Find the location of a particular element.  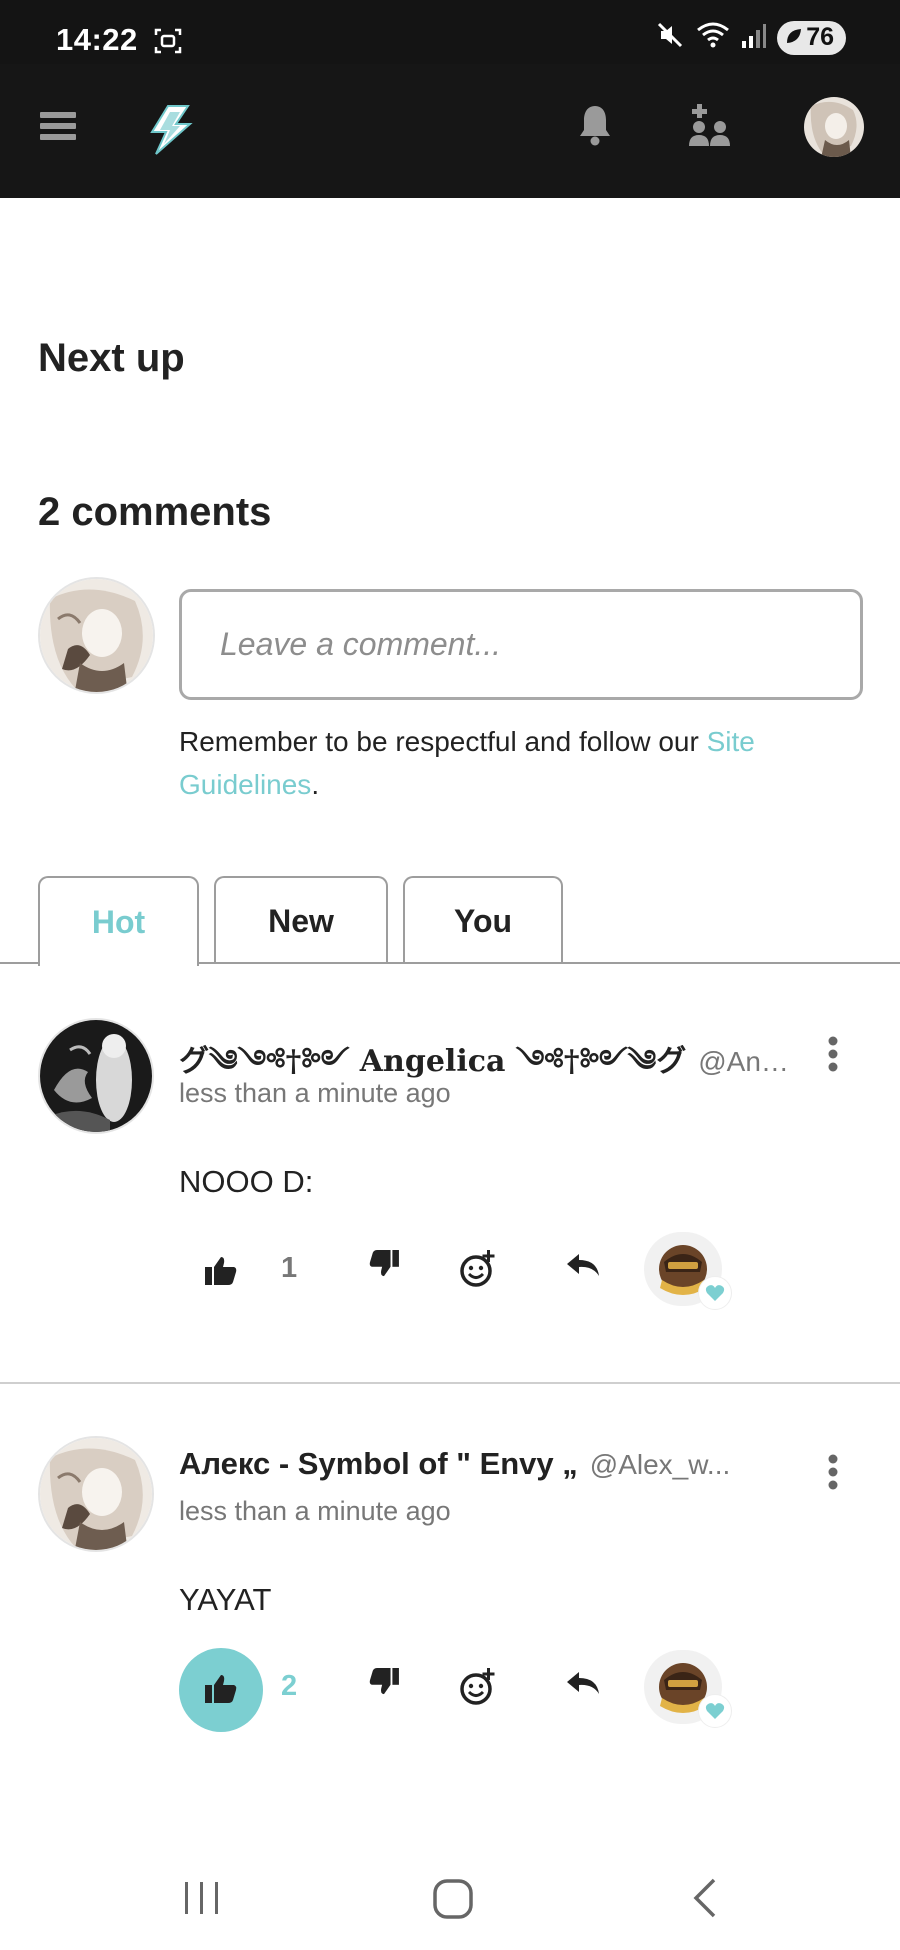

guidelines-text: Remember to be respectful and follow our is located at coordinates (443, 741).